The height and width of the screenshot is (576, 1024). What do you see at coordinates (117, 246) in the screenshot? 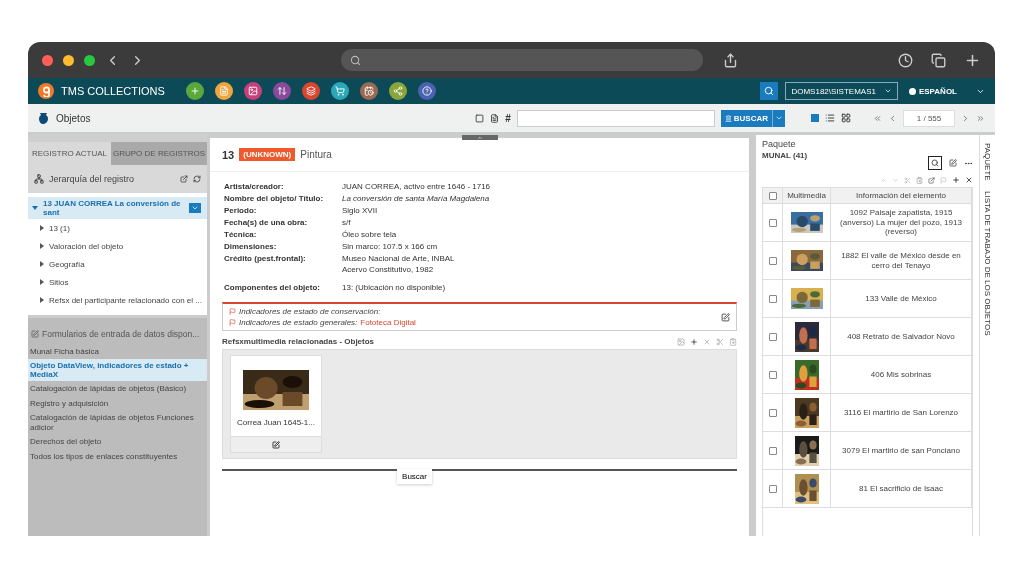
I see `tree-item: Valoración del objeto` at bounding box center [117, 246].